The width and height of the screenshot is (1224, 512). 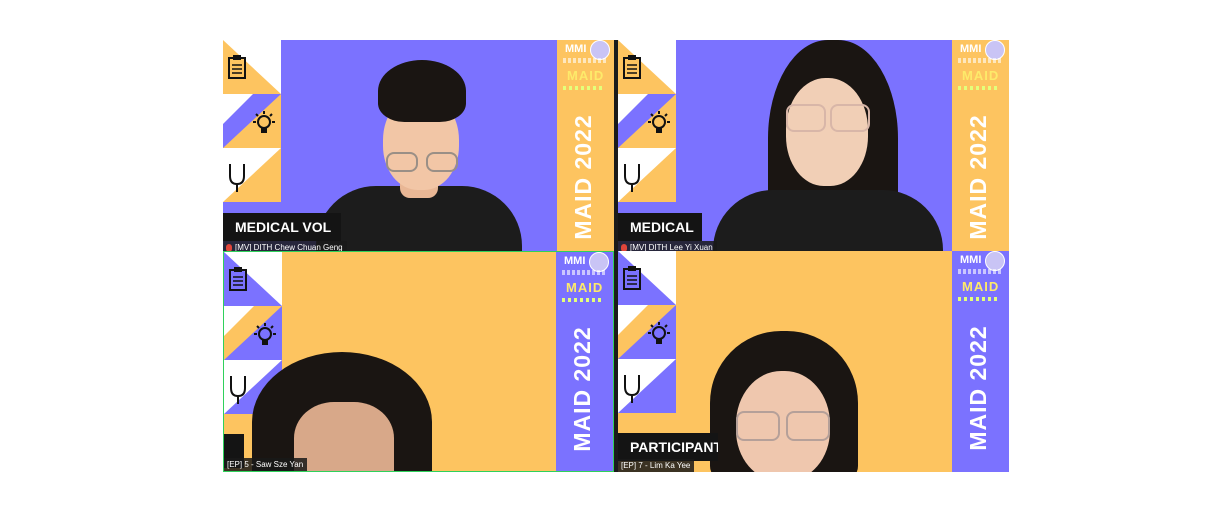 I want to click on participant-name-label: [EP] 5 - Saw Sze Yan, so click(x=266, y=464).